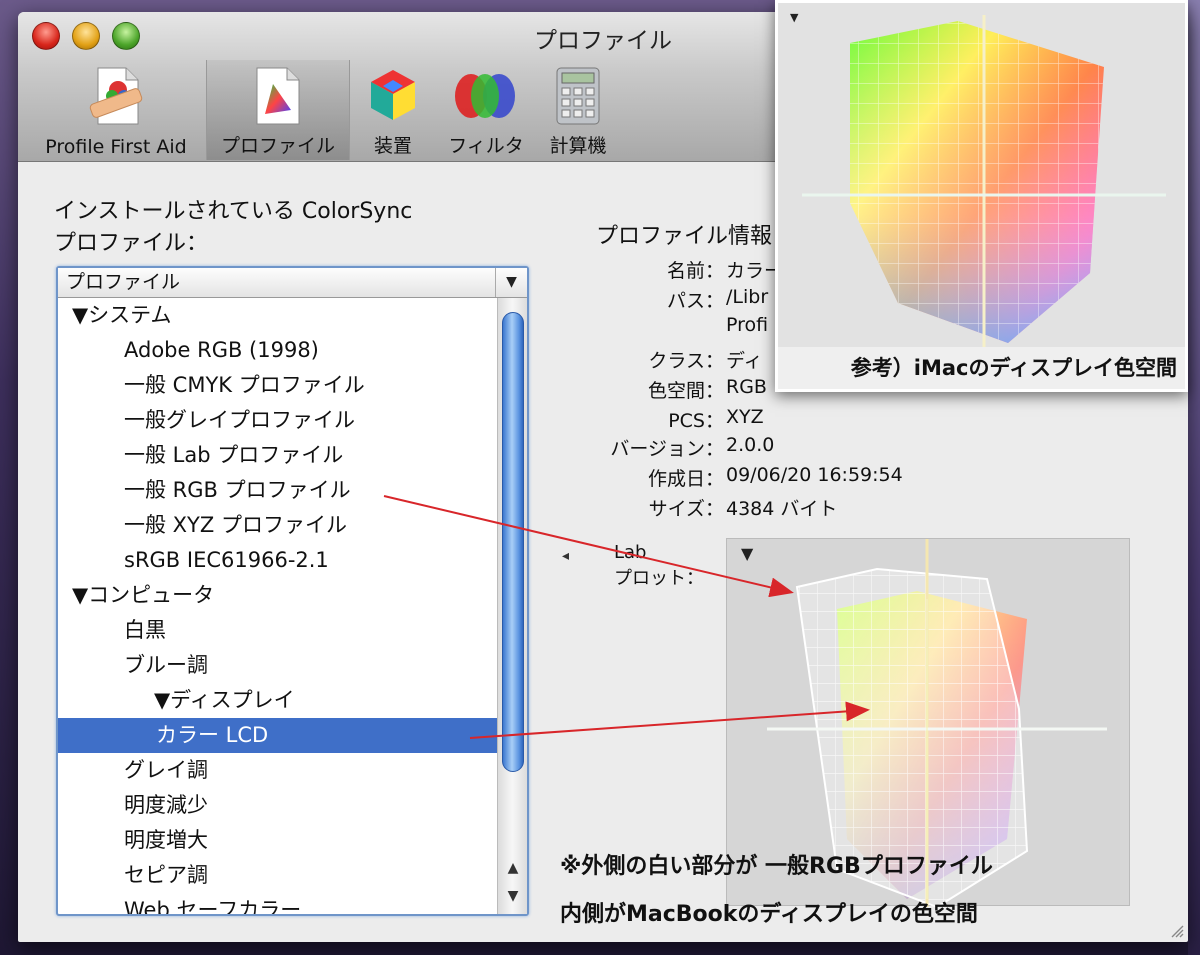  I want to click on arrow-to-outer-gamut, so click(588, 546).